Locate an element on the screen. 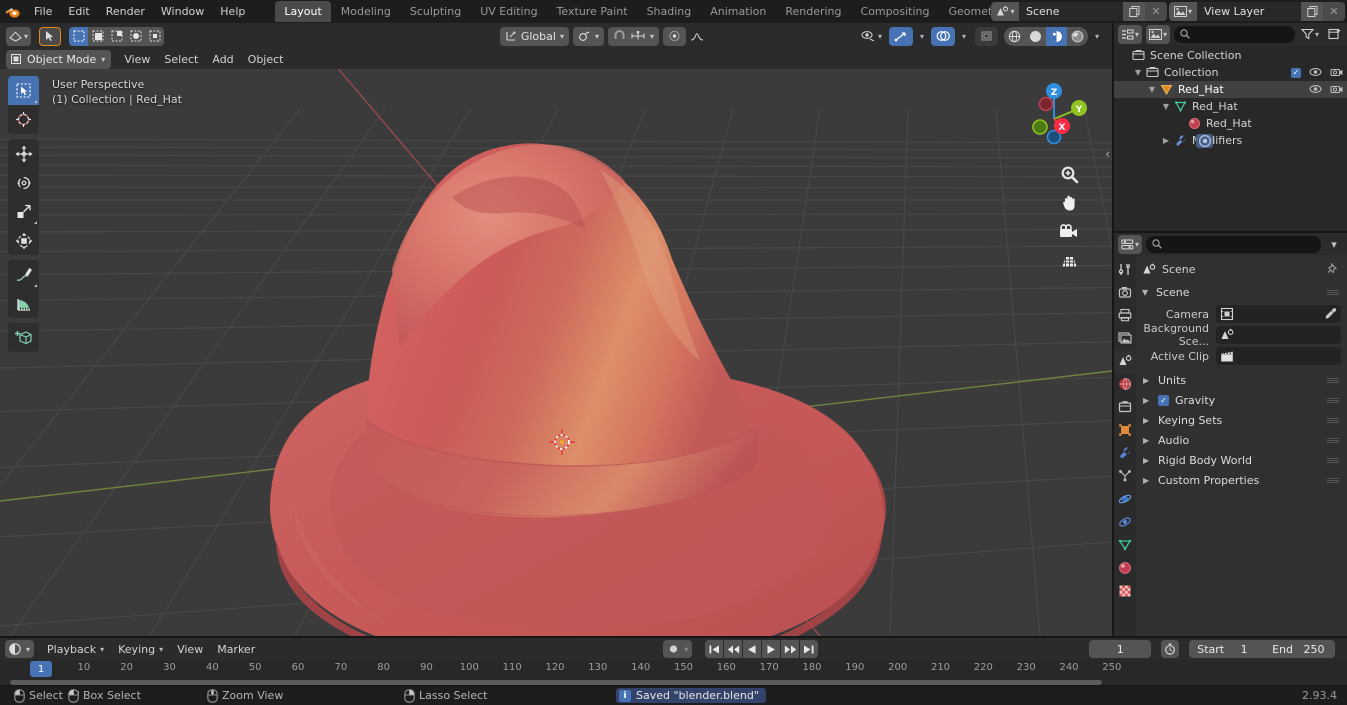  shading-dropdown: ▾ is located at coordinates (1097, 36).